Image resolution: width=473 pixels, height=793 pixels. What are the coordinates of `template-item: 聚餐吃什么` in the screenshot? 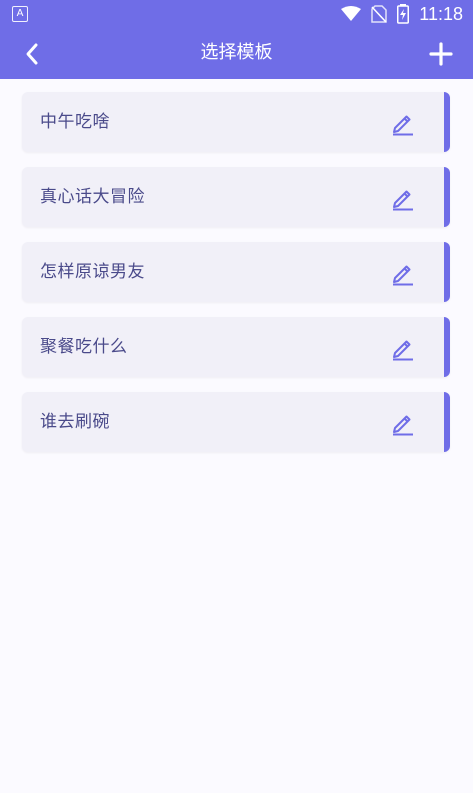 It's located at (236, 347).